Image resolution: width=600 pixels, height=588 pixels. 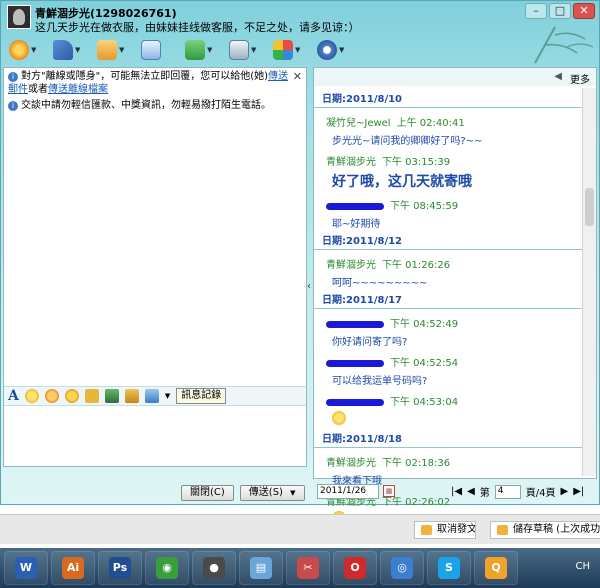 I want to click on toolbar-video-call: ▼, so click(x=26, y=50).